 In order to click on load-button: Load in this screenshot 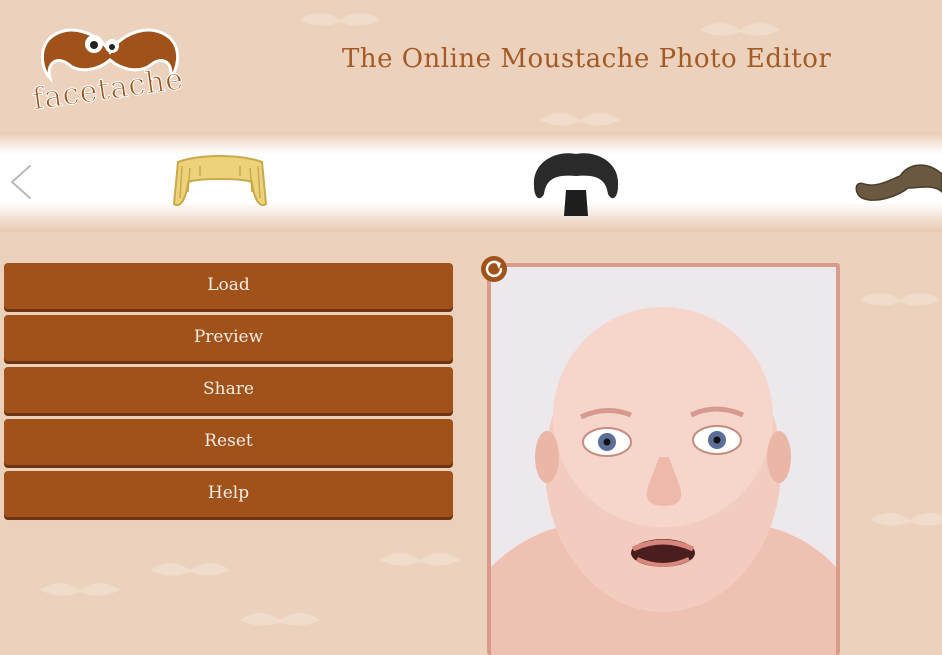, I will do `click(228, 286)`.